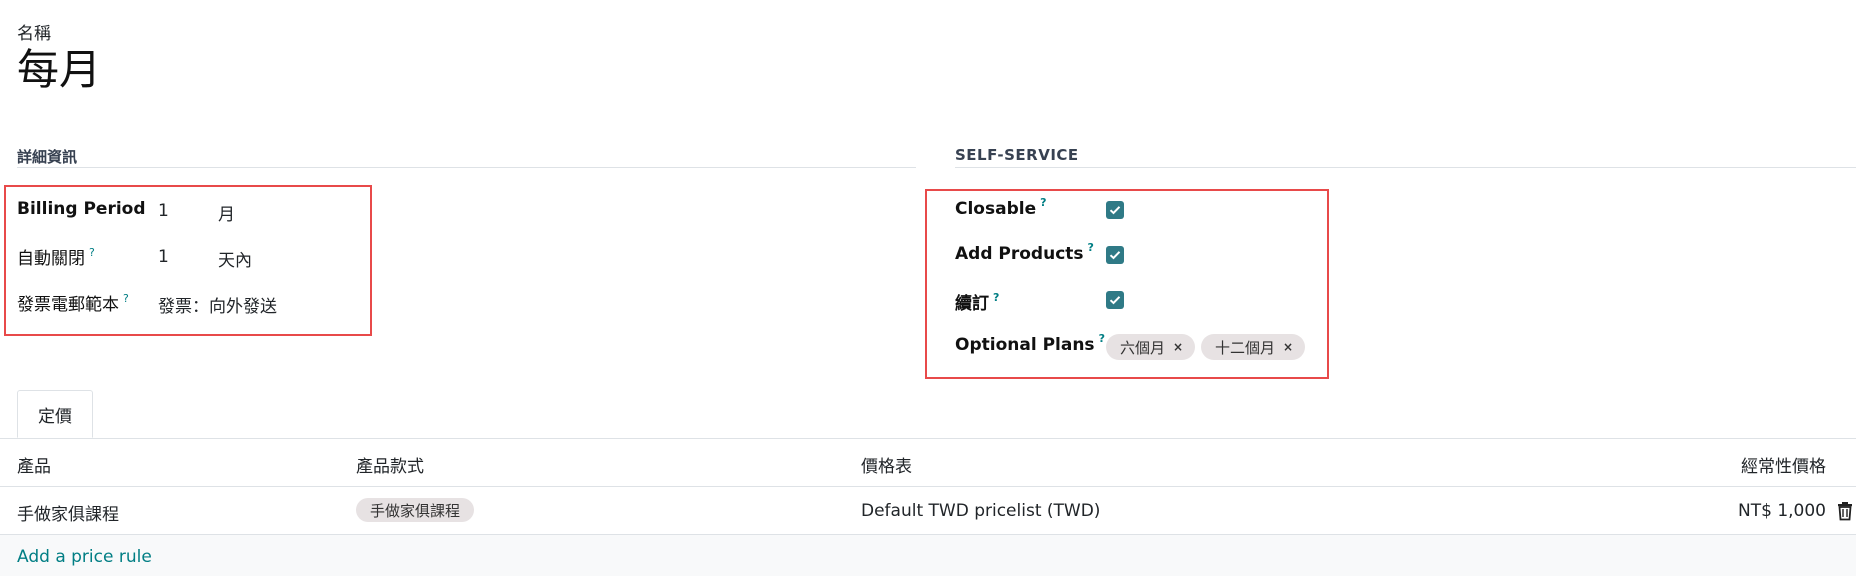 The height and width of the screenshot is (576, 1856). What do you see at coordinates (59, 70) in the screenshot?
I see `name-field-input: 每月` at bounding box center [59, 70].